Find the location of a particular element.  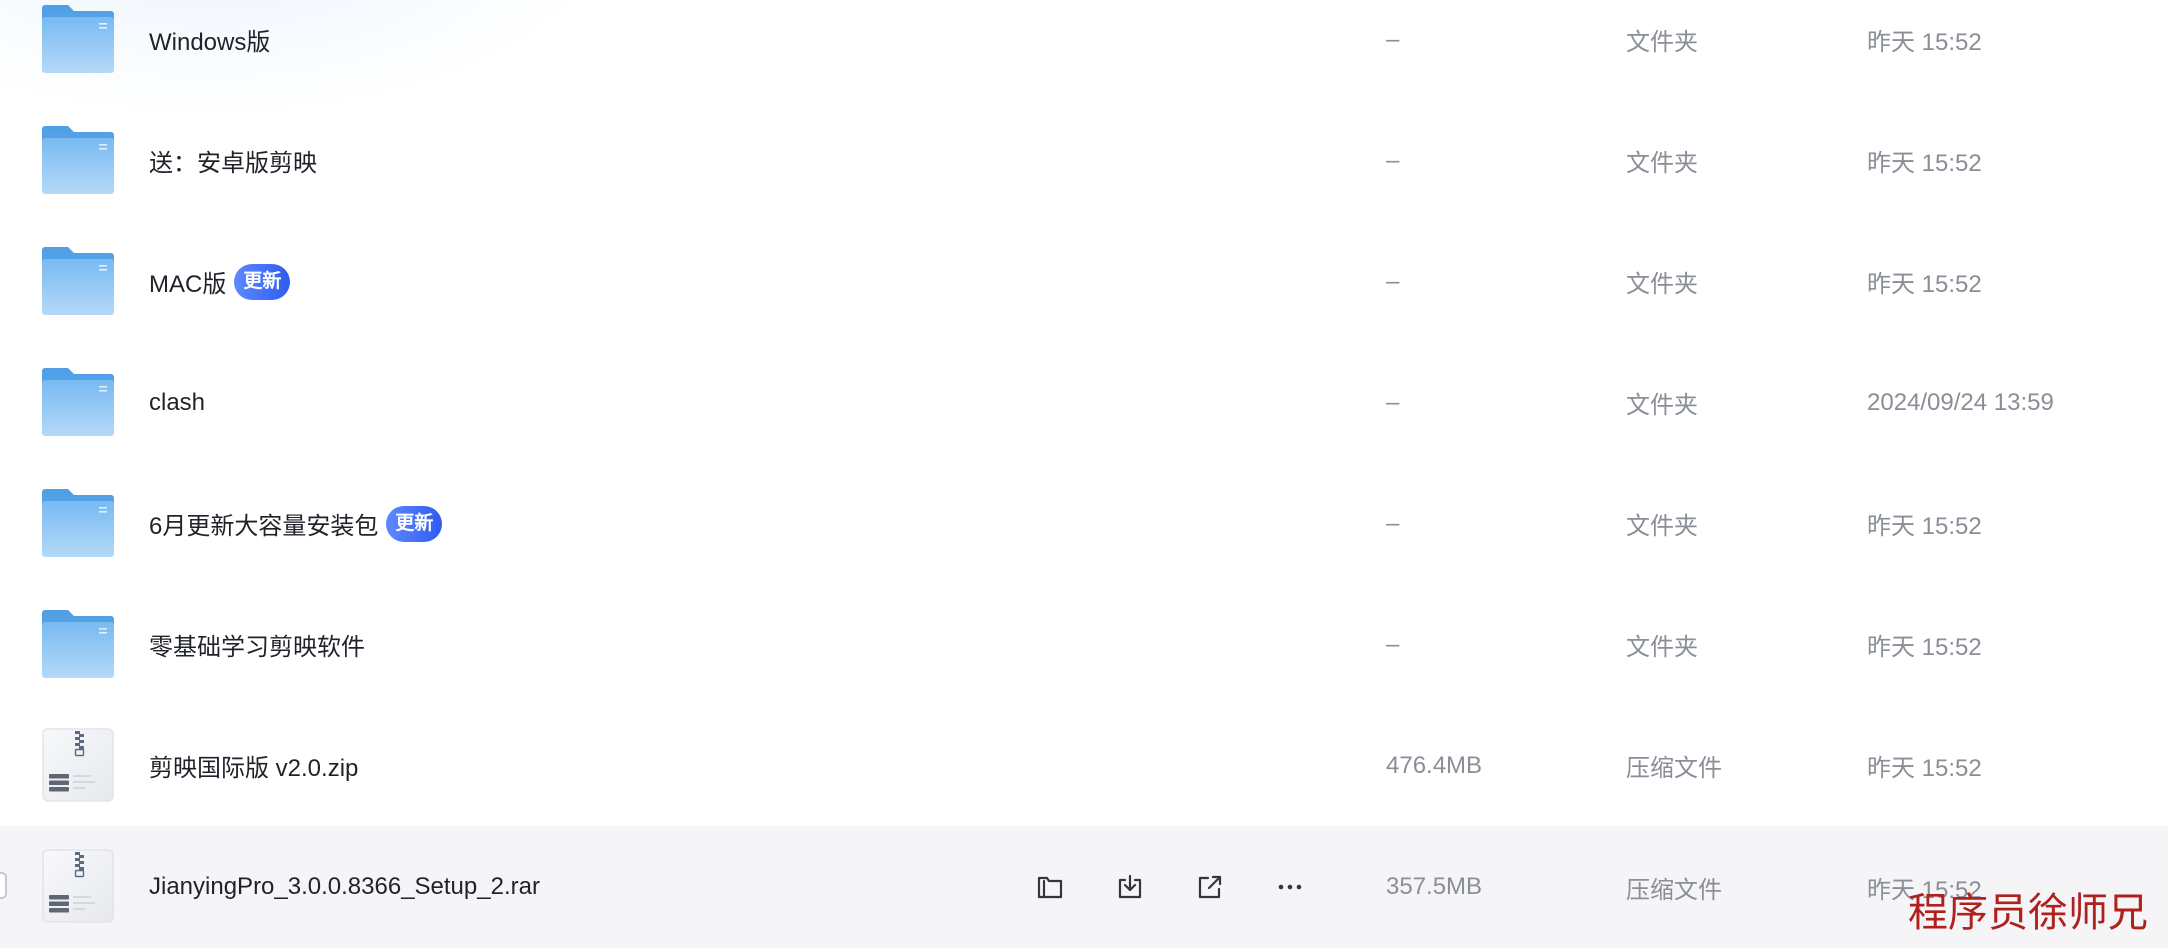

share-icon is located at coordinates (1210, 887).